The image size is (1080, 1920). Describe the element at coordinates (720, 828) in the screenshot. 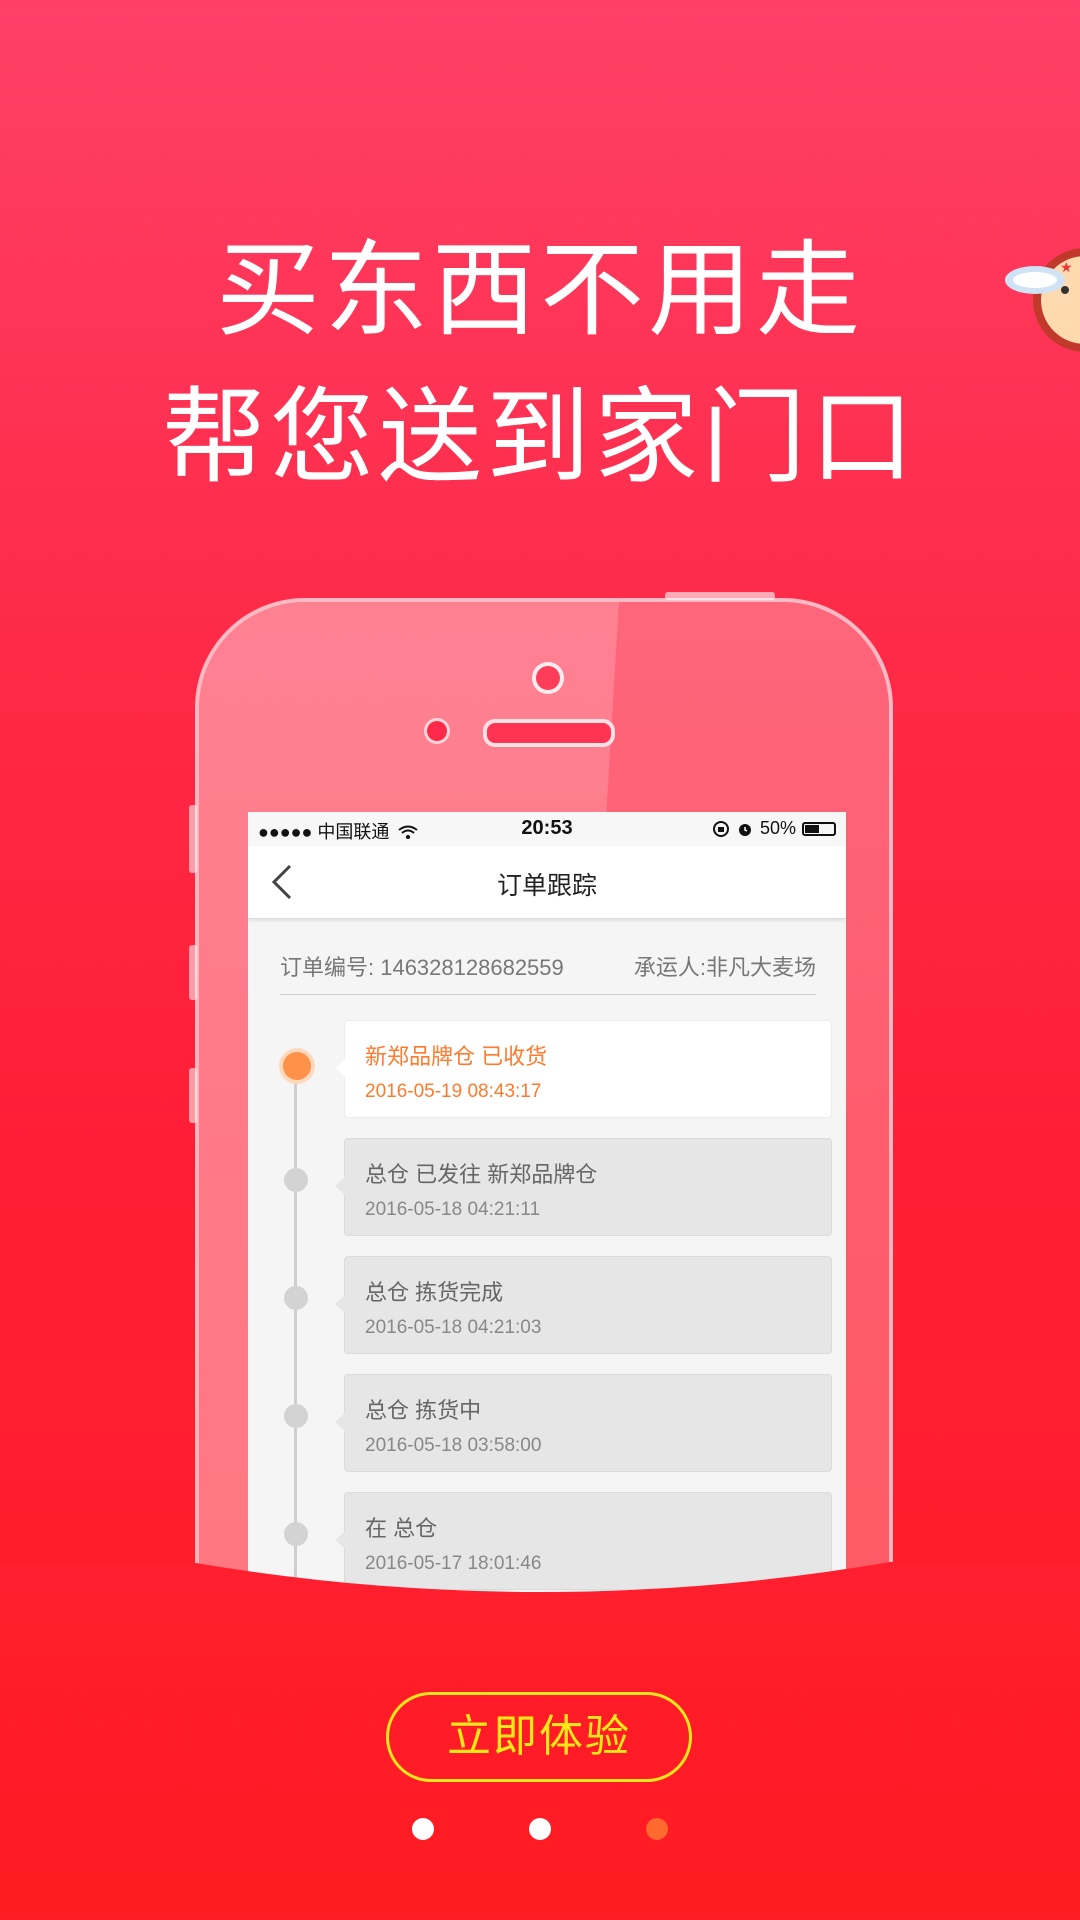

I see `rotation-lock-icon` at that location.